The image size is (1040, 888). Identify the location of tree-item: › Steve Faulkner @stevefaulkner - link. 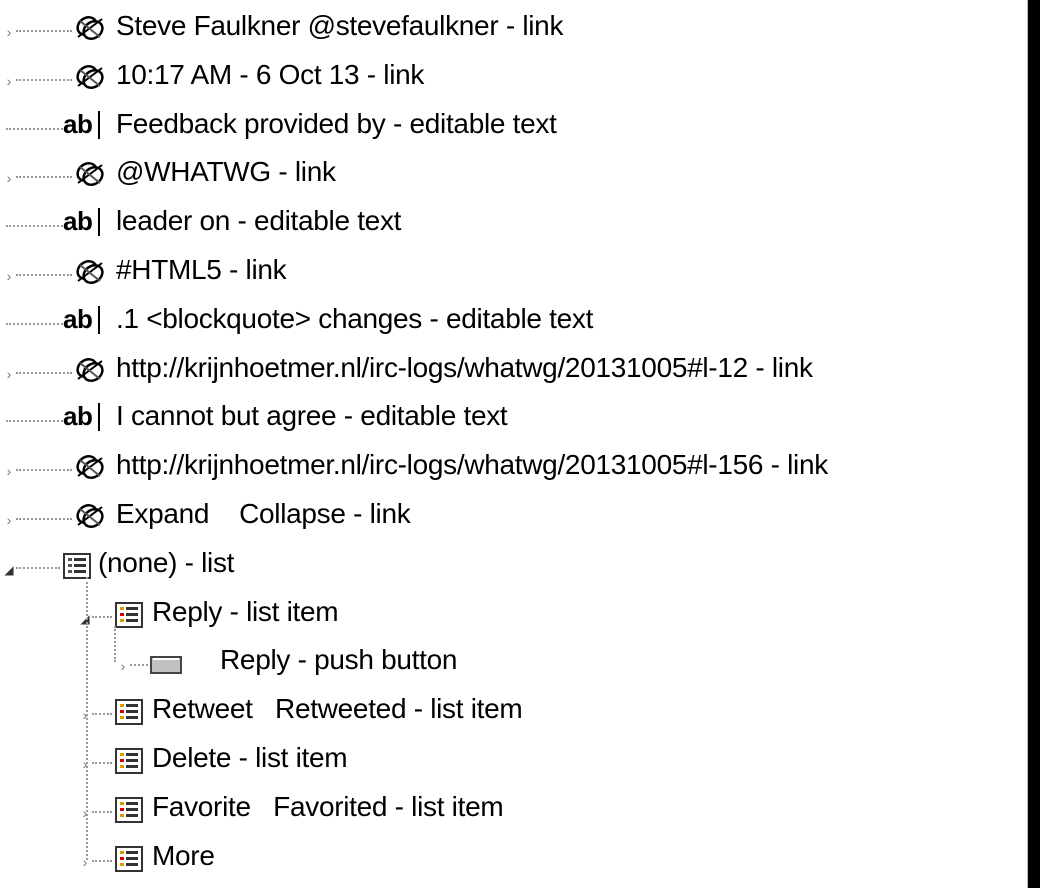
(513, 30).